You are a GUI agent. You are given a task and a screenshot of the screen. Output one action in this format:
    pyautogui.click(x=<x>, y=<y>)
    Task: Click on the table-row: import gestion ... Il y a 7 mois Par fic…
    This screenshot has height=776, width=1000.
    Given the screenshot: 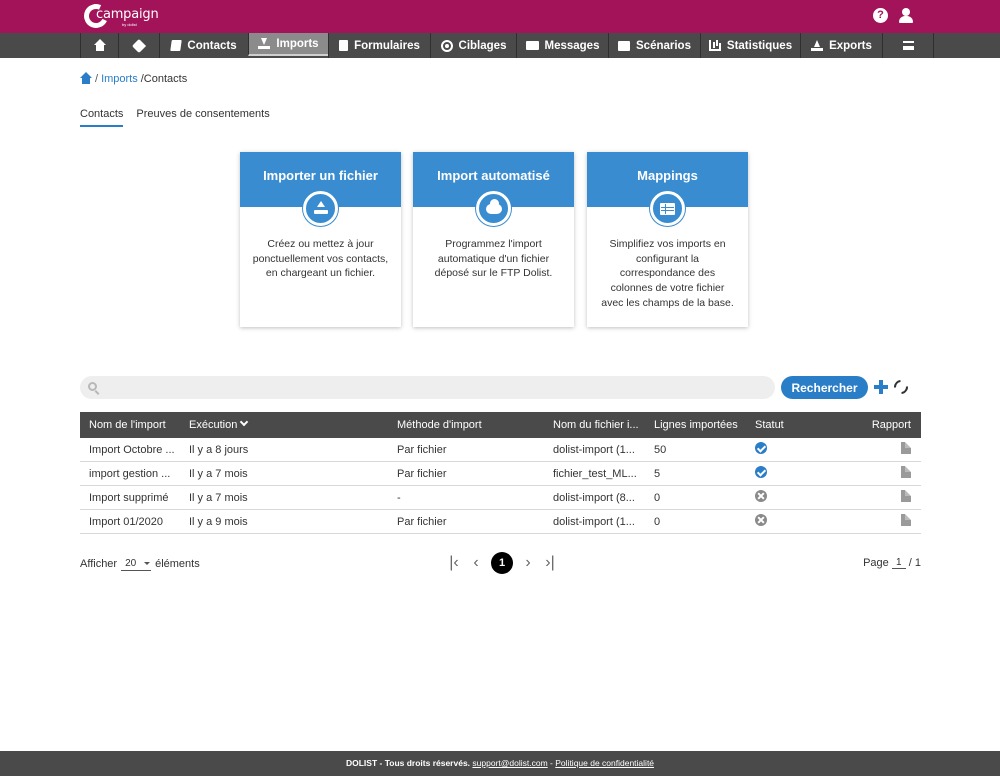 What is the action you would take?
    pyautogui.click(x=500, y=474)
    